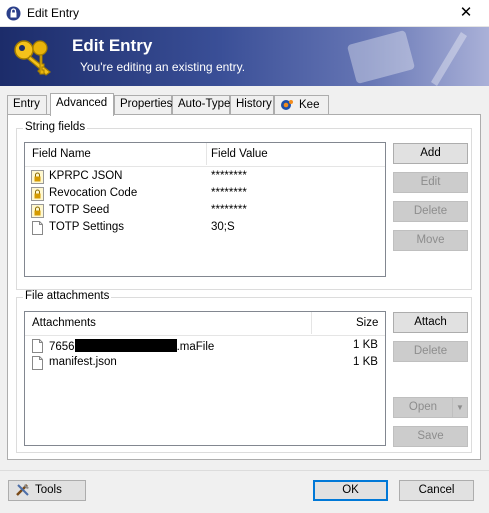 This screenshot has width=489, height=513. Describe the element at coordinates (203, 363) in the screenshot. I see `attachment-row: manifest.json 1 KB` at that location.